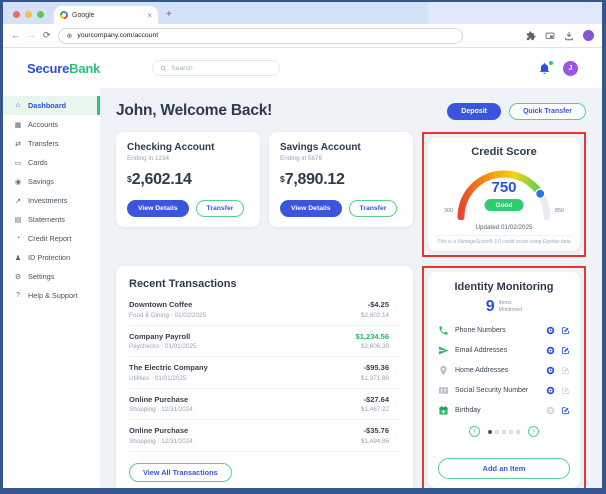 The width and height of the screenshot is (606, 494). What do you see at coordinates (443, 370) in the screenshot?
I see `map-pin-icon` at bounding box center [443, 370].